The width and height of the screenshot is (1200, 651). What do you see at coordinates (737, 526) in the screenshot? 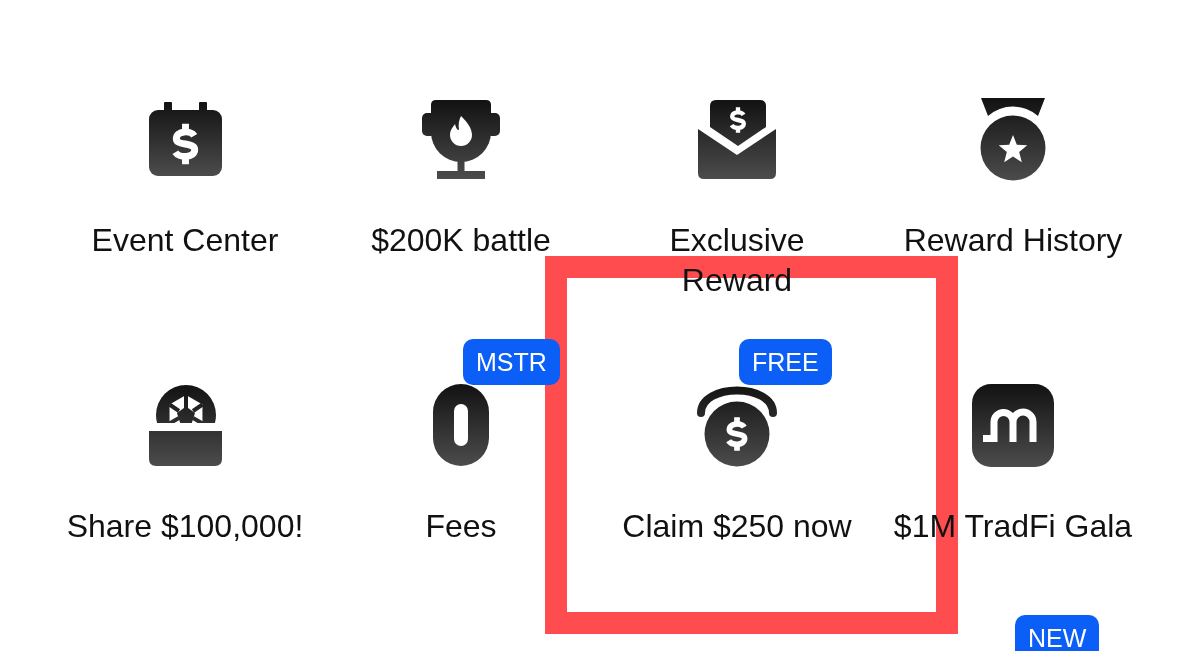
I see `item-label: Claim $250 now` at bounding box center [737, 526].